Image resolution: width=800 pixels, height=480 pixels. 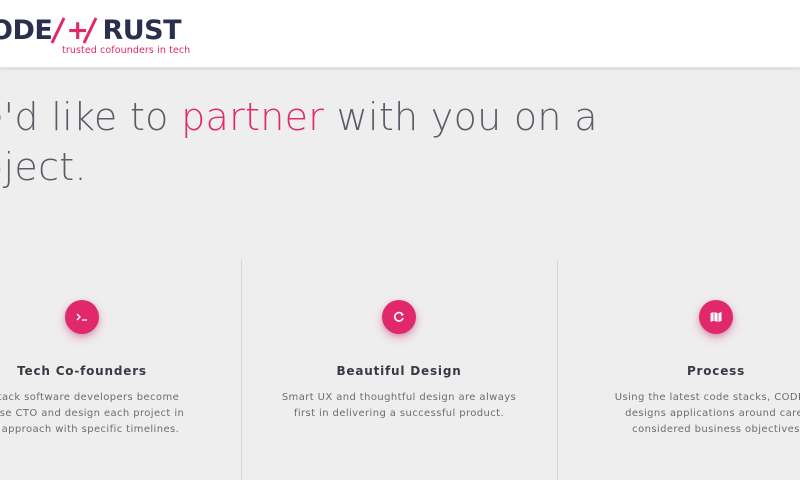 I want to click on hero-text-before: e'd like to, so click(x=91, y=117).